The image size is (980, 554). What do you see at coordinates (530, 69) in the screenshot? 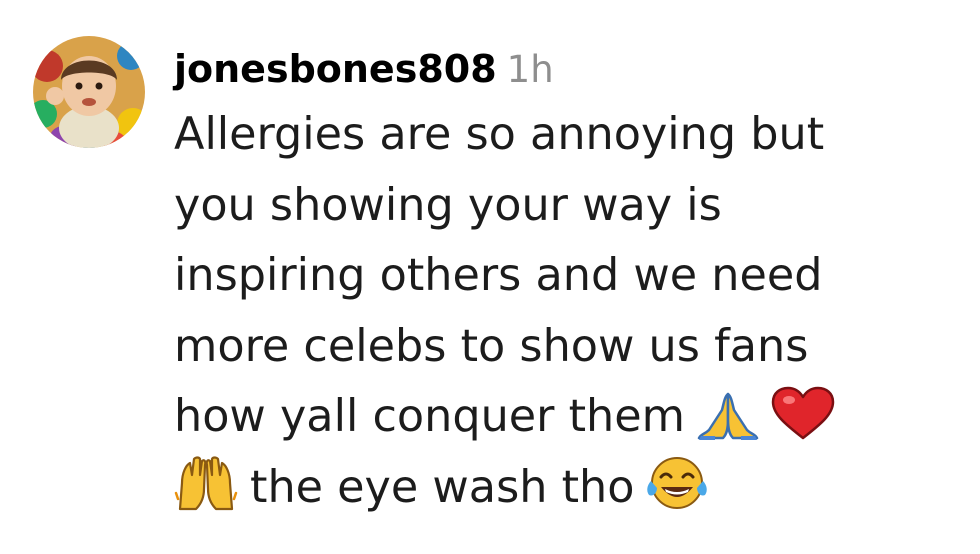
I see `timestamp: 1h` at bounding box center [530, 69].